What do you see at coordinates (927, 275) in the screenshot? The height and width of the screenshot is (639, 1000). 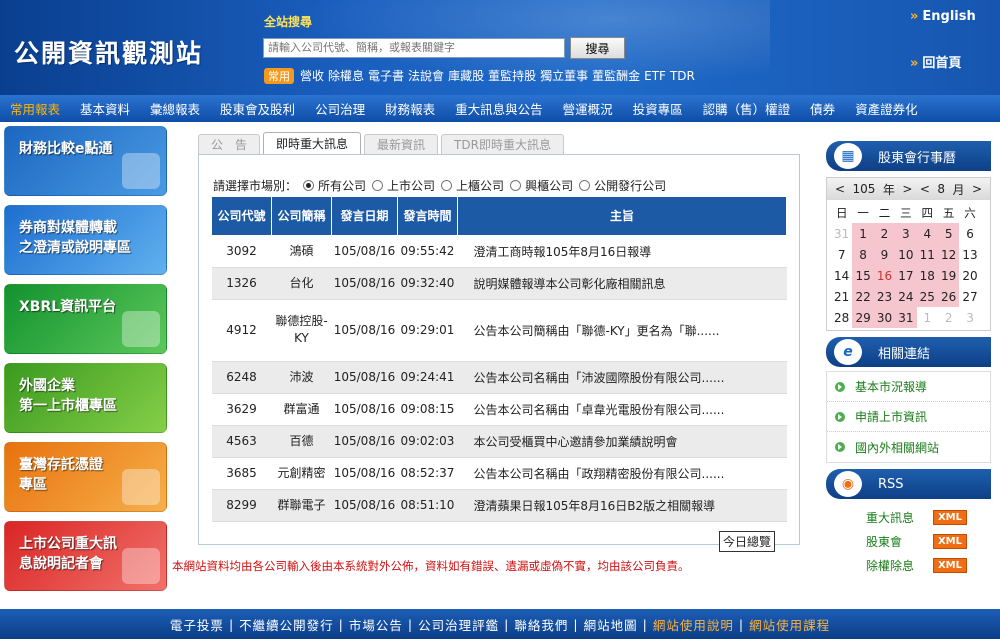 I see `calendar-day: 18` at bounding box center [927, 275].